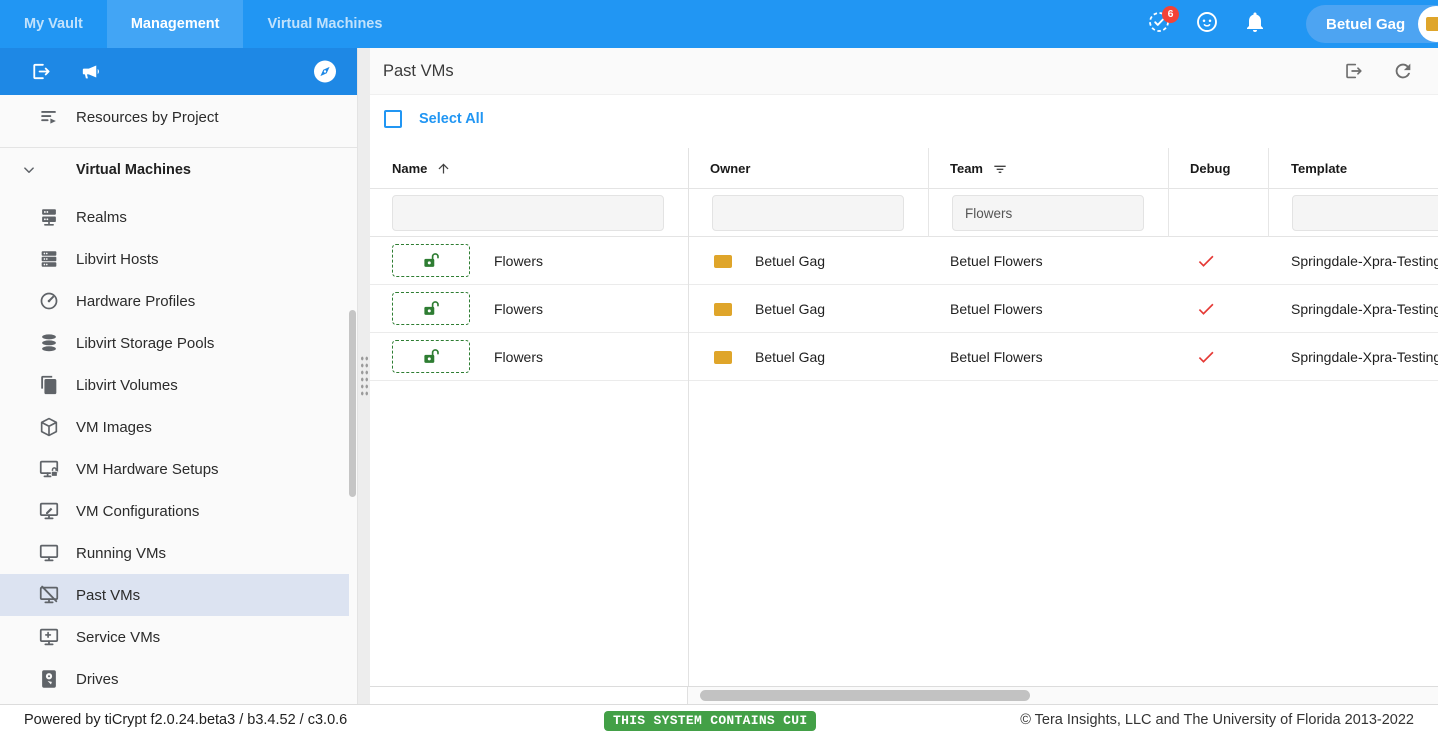 The image size is (1438, 735). What do you see at coordinates (147, 117) in the screenshot?
I see `sidebar-item-label: Resources by Project` at bounding box center [147, 117].